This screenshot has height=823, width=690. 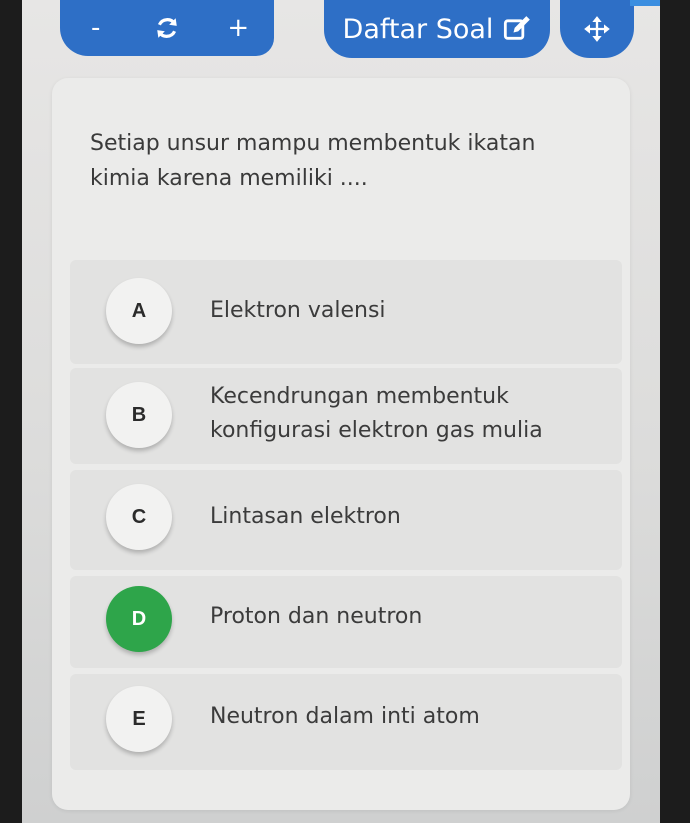 I want to click on option-letter-badge: D, so click(x=139, y=619).